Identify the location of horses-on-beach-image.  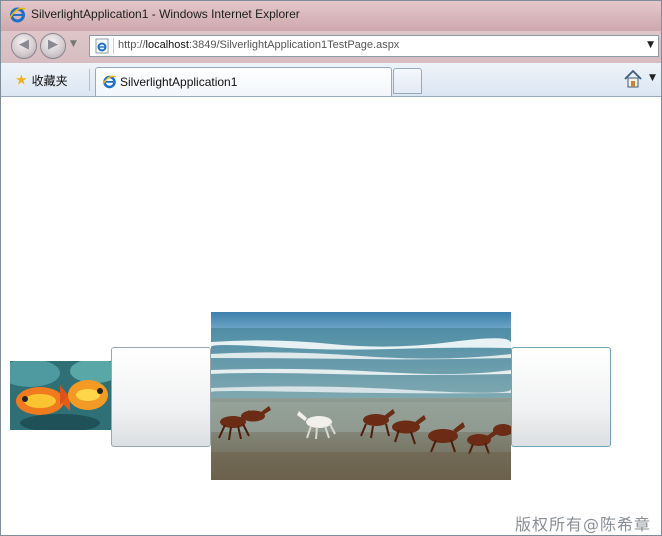
(361, 396).